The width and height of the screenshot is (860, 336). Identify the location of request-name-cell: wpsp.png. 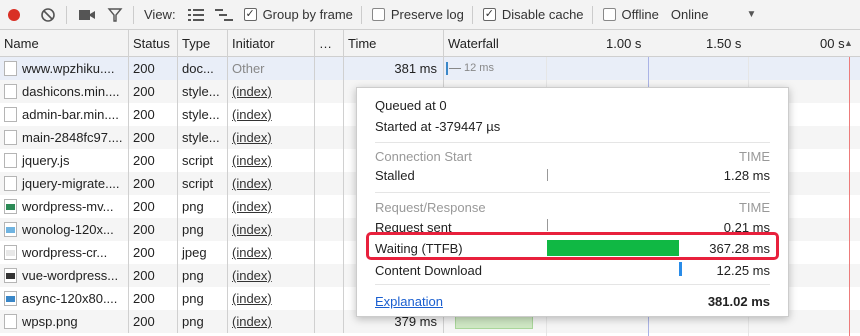
(64, 321).